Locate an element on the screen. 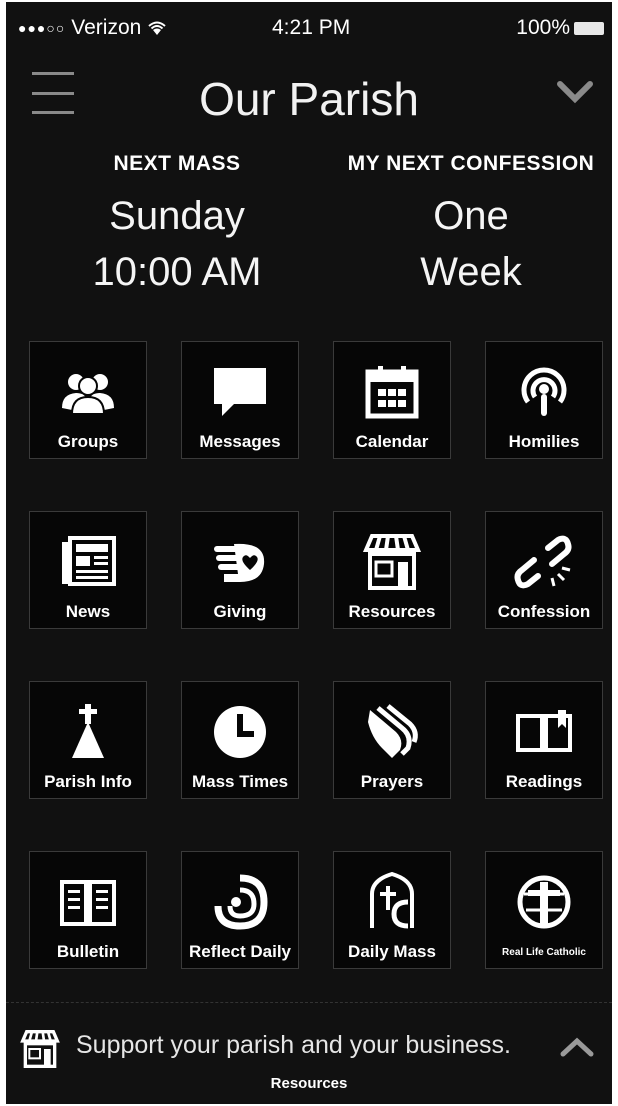 This screenshot has height=1106, width=618. church-icon is located at coordinates (88, 731).